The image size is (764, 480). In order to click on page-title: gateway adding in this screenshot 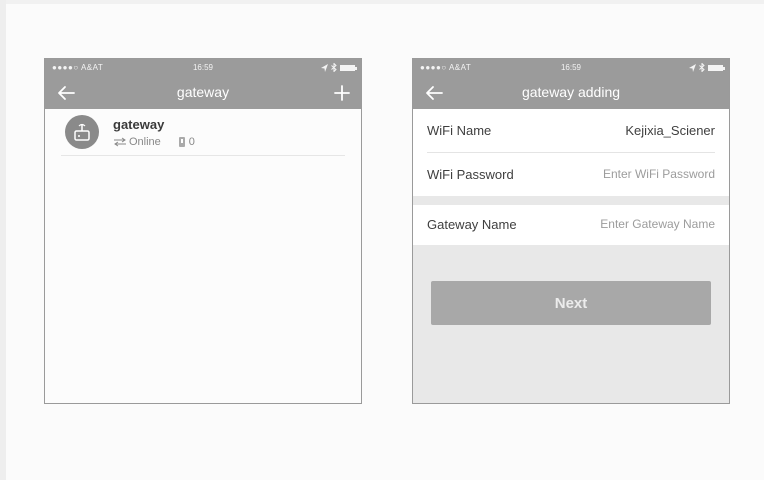, I will do `click(571, 92)`.